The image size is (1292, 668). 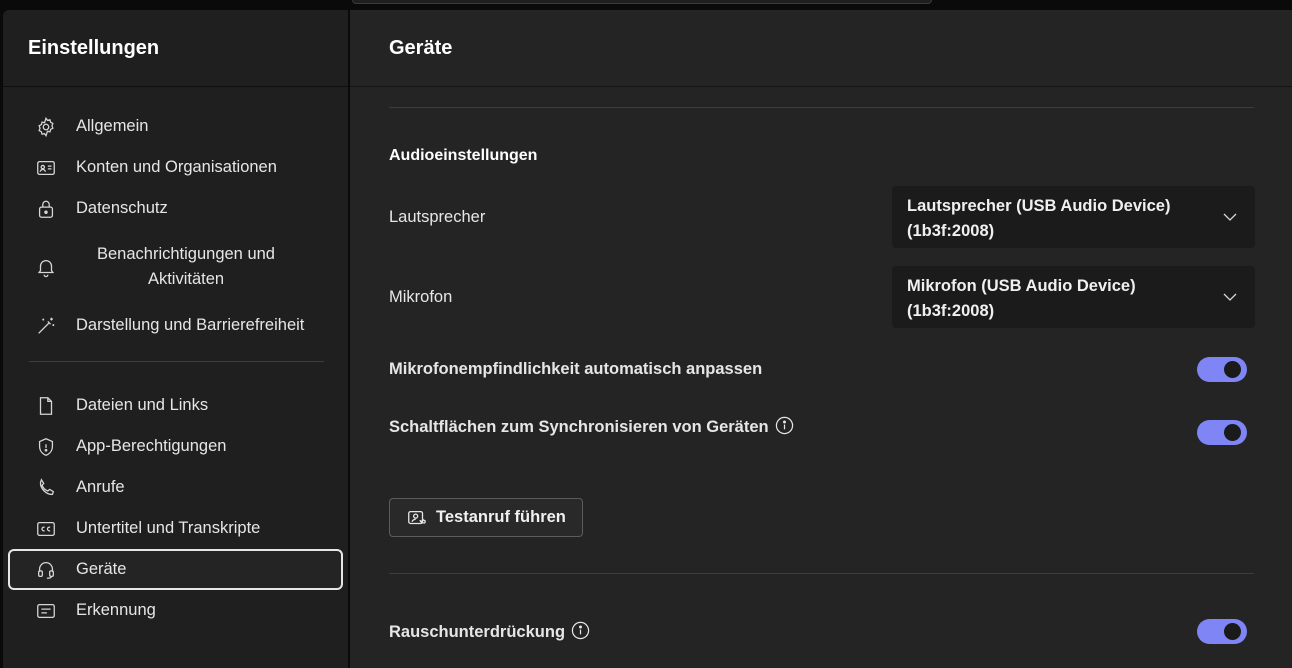 I want to click on main-header: Geräte, so click(x=821, y=48).